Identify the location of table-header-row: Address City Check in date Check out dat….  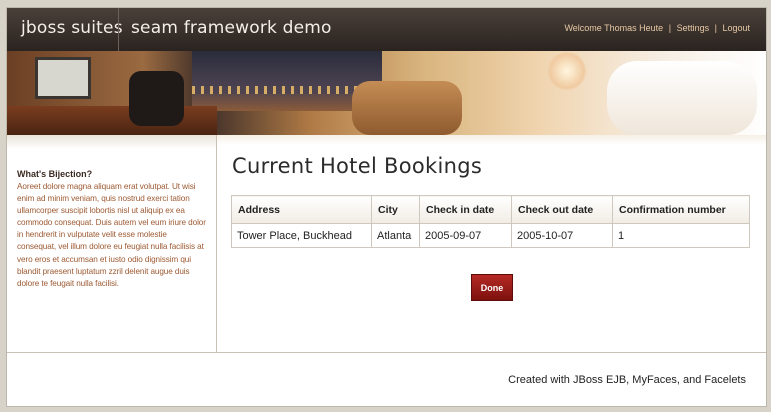
(490, 209).